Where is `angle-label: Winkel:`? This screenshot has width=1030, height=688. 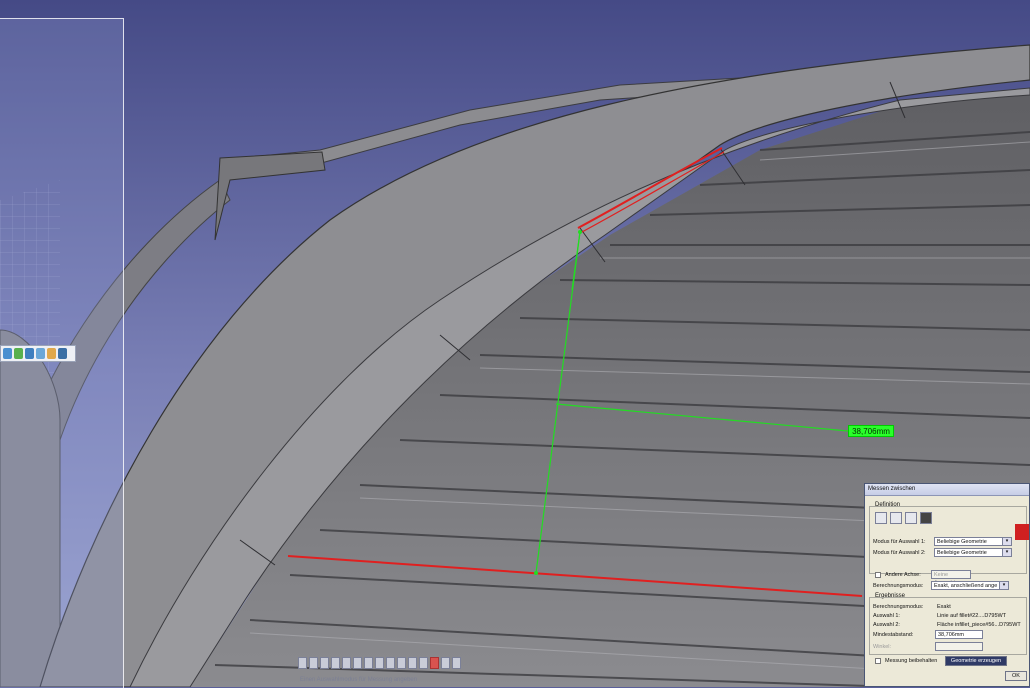 angle-label: Winkel: is located at coordinates (882, 647).